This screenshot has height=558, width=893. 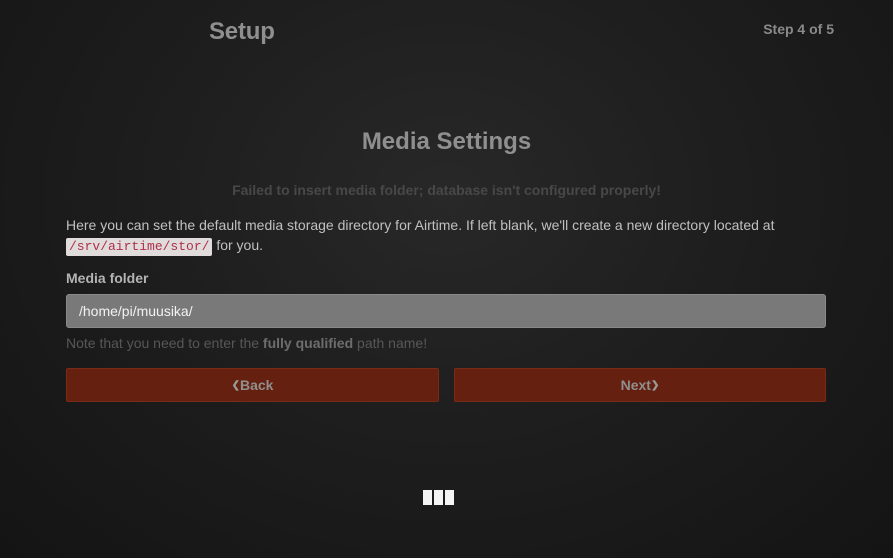 I want to click on chevron-left-icon: ❮, so click(x=235, y=385).